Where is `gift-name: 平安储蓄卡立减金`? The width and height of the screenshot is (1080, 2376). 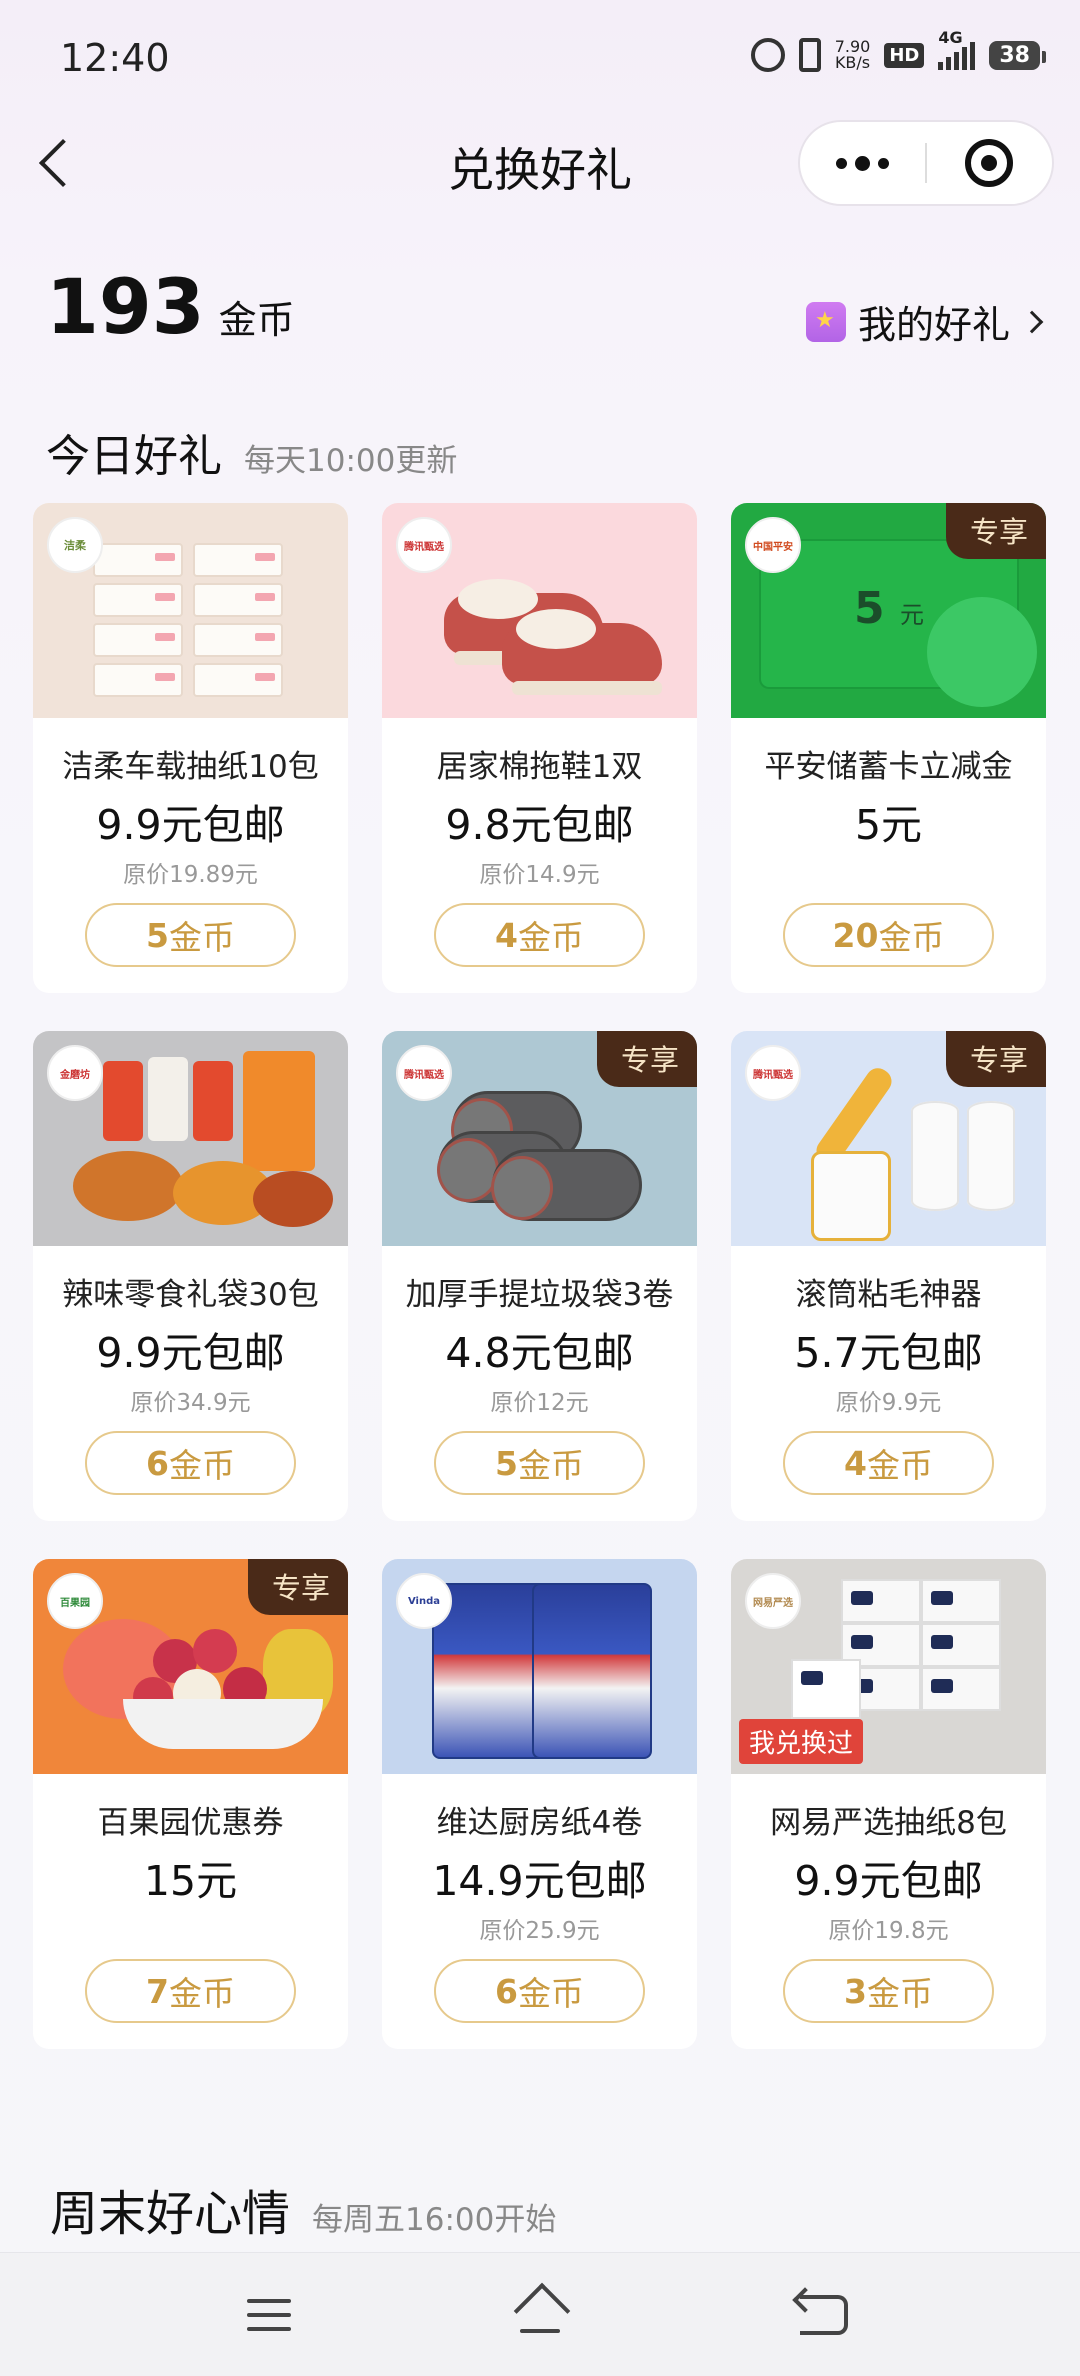
gift-name: 平安储蓄卡立减金 is located at coordinates (888, 767).